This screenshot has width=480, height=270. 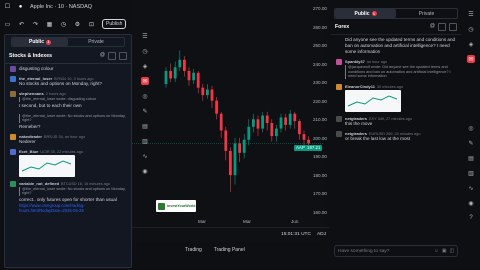 What do you see at coordinates (31, 93) in the screenshot?
I see `username: stephenoans` at bounding box center [31, 93].